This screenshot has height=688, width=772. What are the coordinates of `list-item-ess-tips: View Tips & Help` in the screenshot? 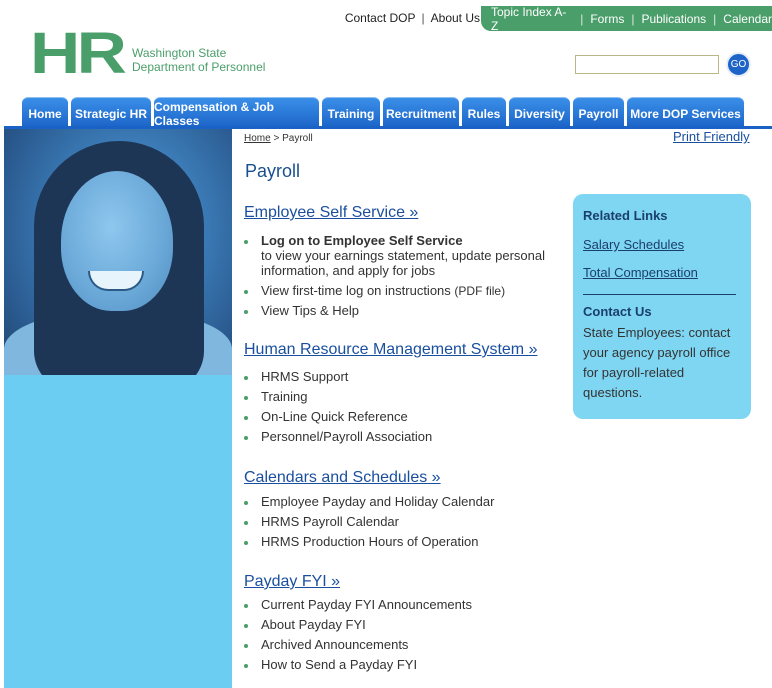 It's located at (310, 310).